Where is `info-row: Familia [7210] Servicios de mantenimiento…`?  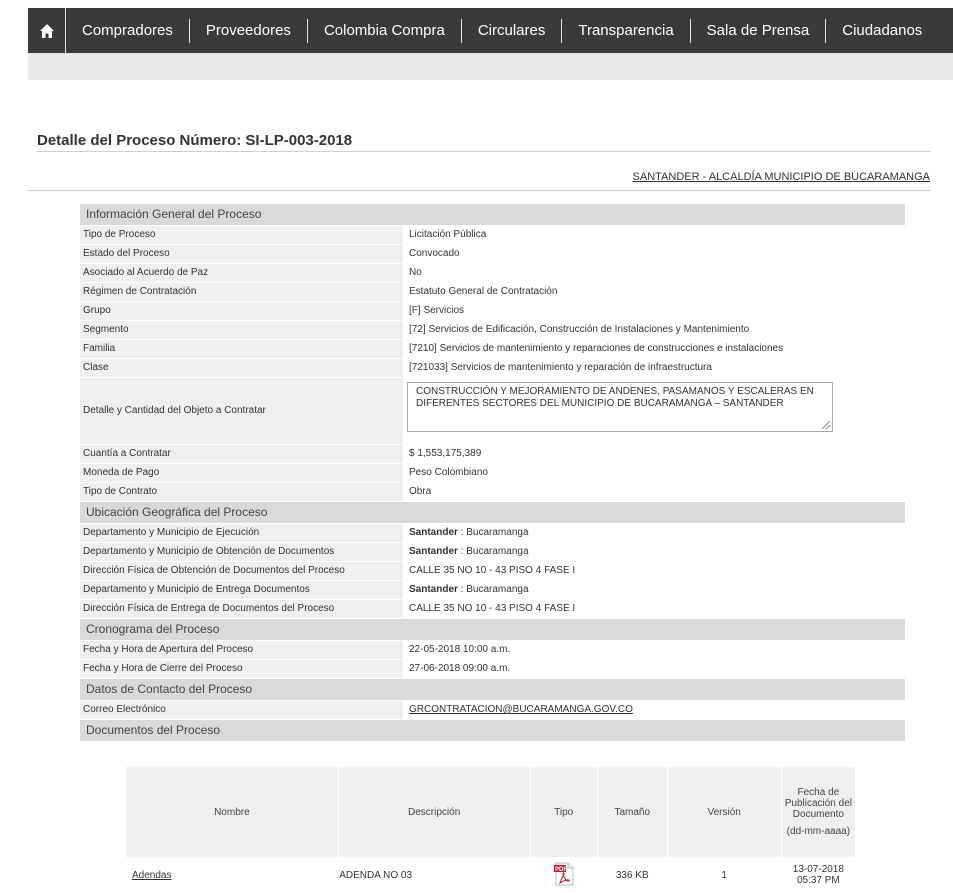
info-row: Familia [7210] Servicios de mantenimiento… is located at coordinates (492, 349).